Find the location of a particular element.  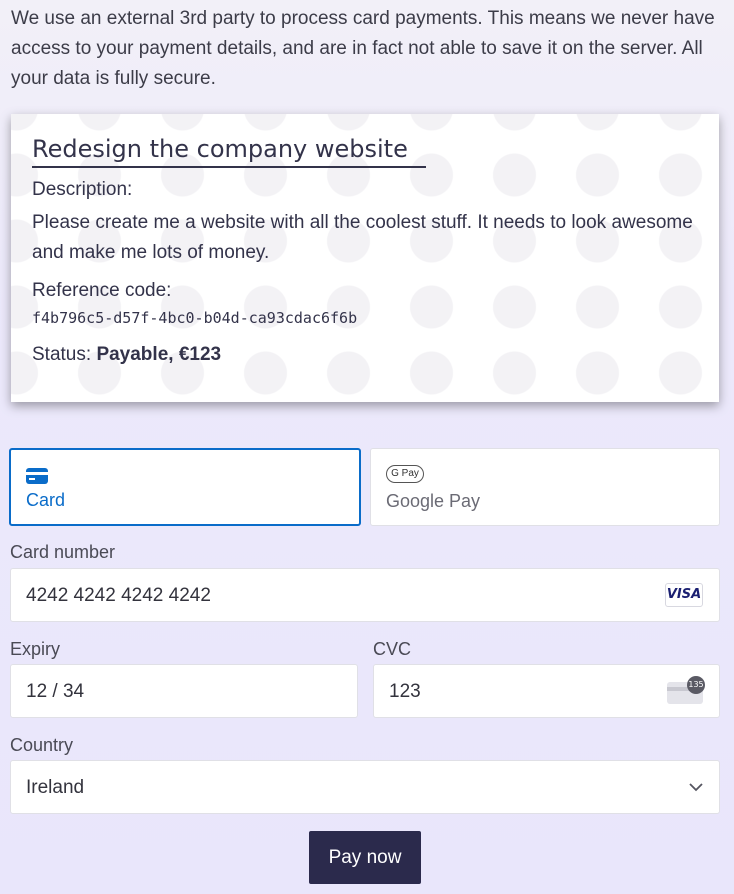

expiry-field: 12 / 34 is located at coordinates (184, 691).